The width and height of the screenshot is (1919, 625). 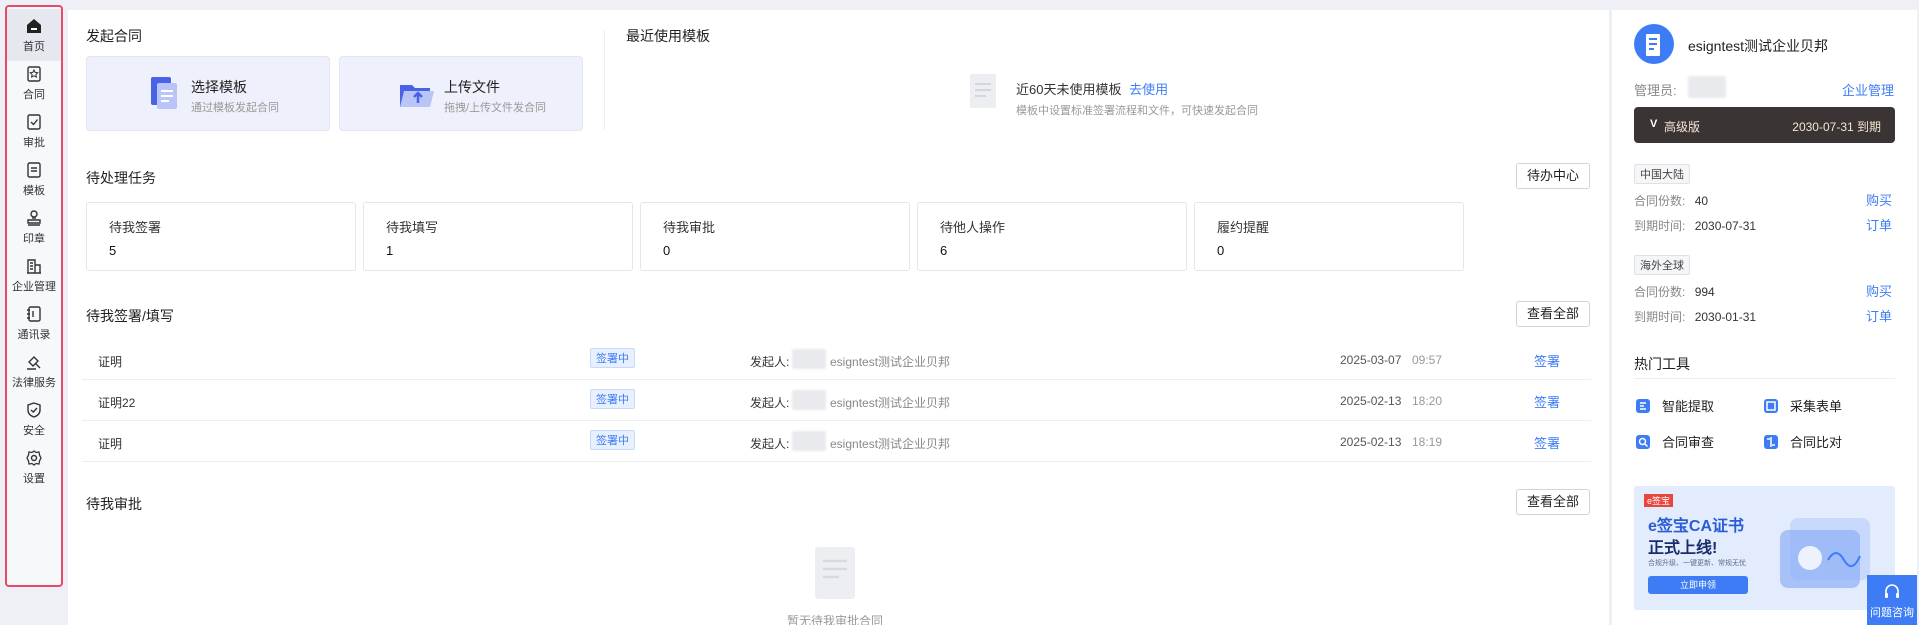 I want to click on quota-count-row: 合同份数: 994, so click(x=1674, y=291).